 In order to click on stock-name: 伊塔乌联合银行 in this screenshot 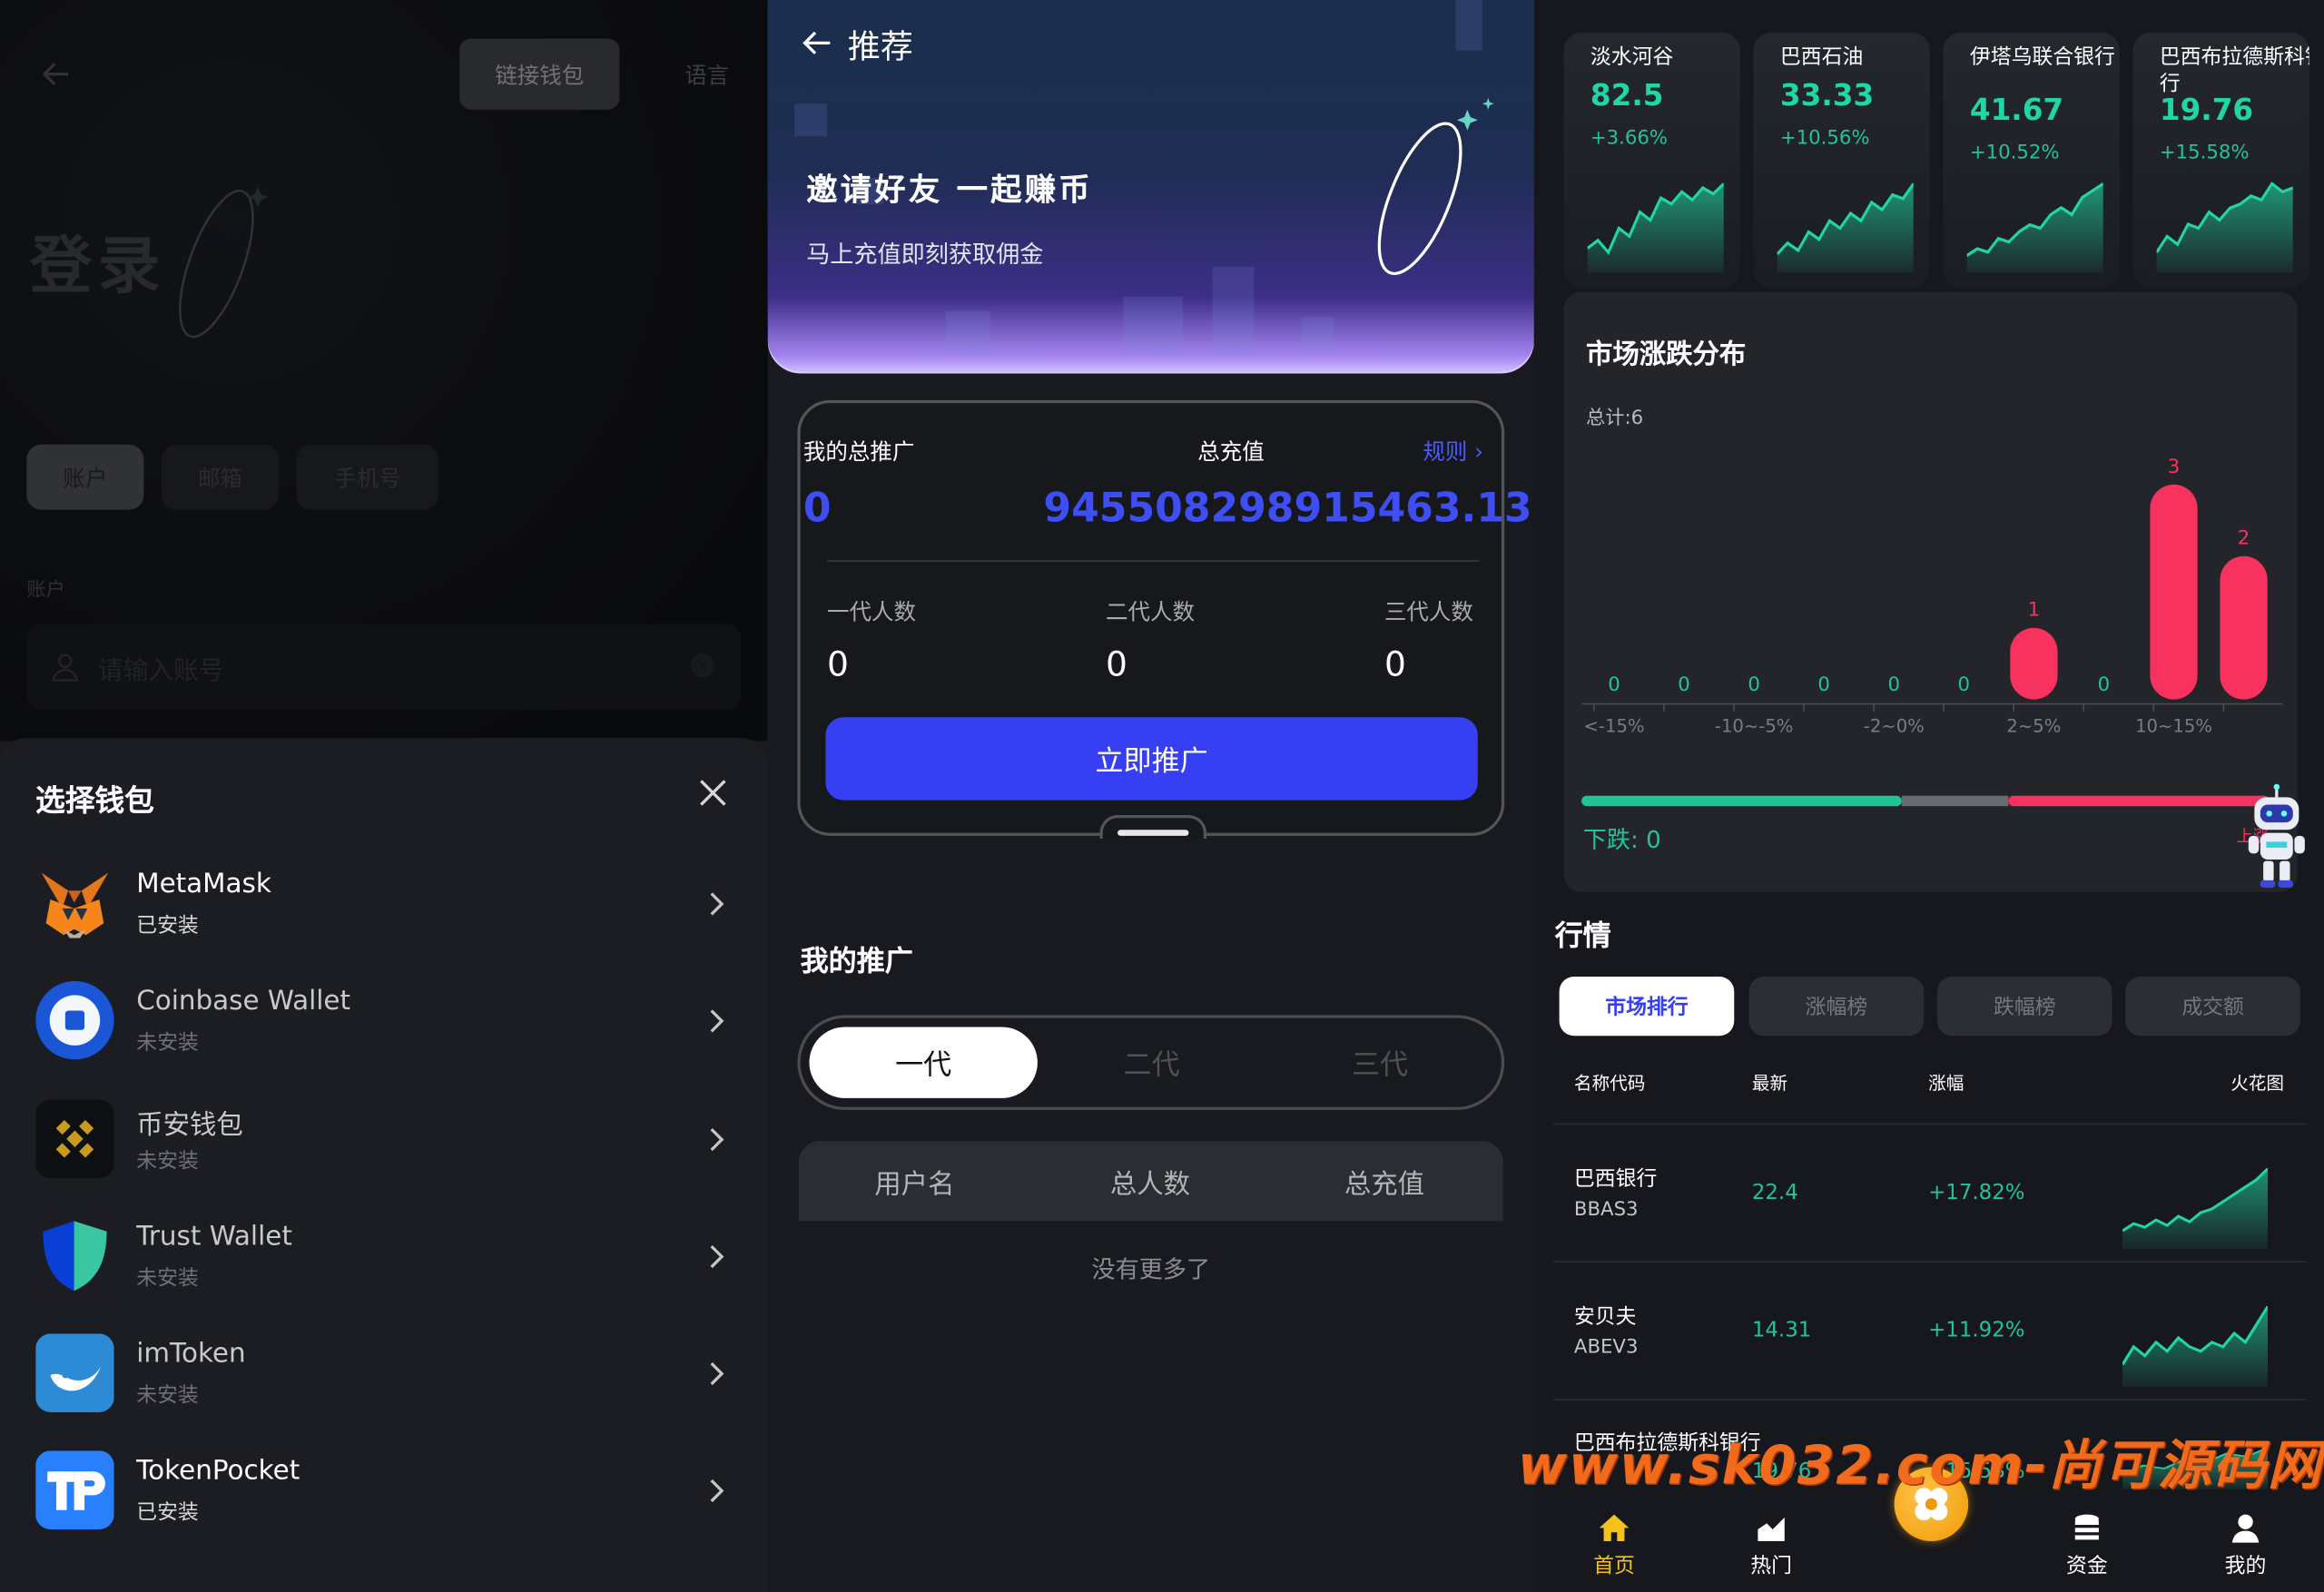, I will do `click(2042, 57)`.